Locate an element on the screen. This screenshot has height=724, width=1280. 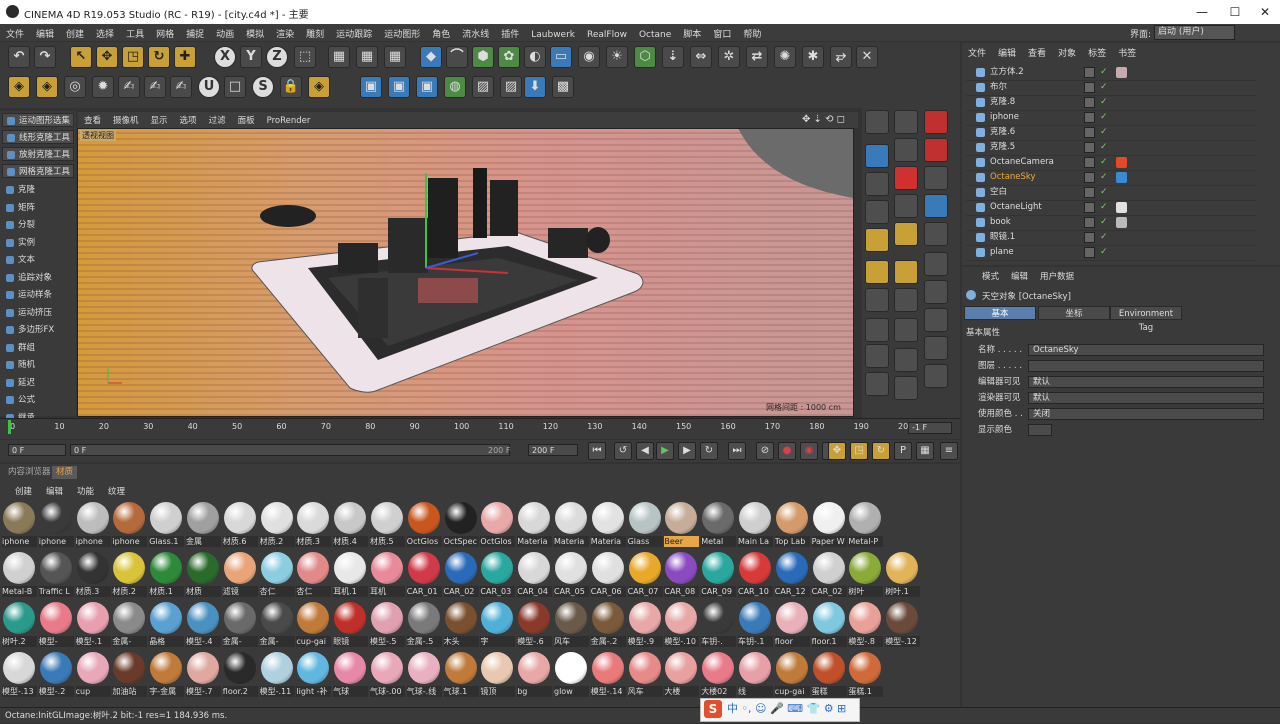
scale-key-icon: ◳ is located at coordinates (859, 451).